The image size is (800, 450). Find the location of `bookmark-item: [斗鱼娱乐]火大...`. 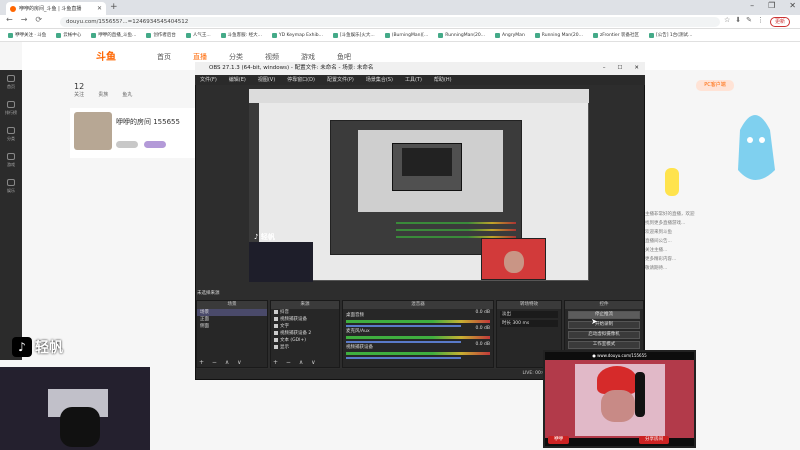

bookmark-item: [斗鱼娱乐]火大... is located at coordinates (353, 35).